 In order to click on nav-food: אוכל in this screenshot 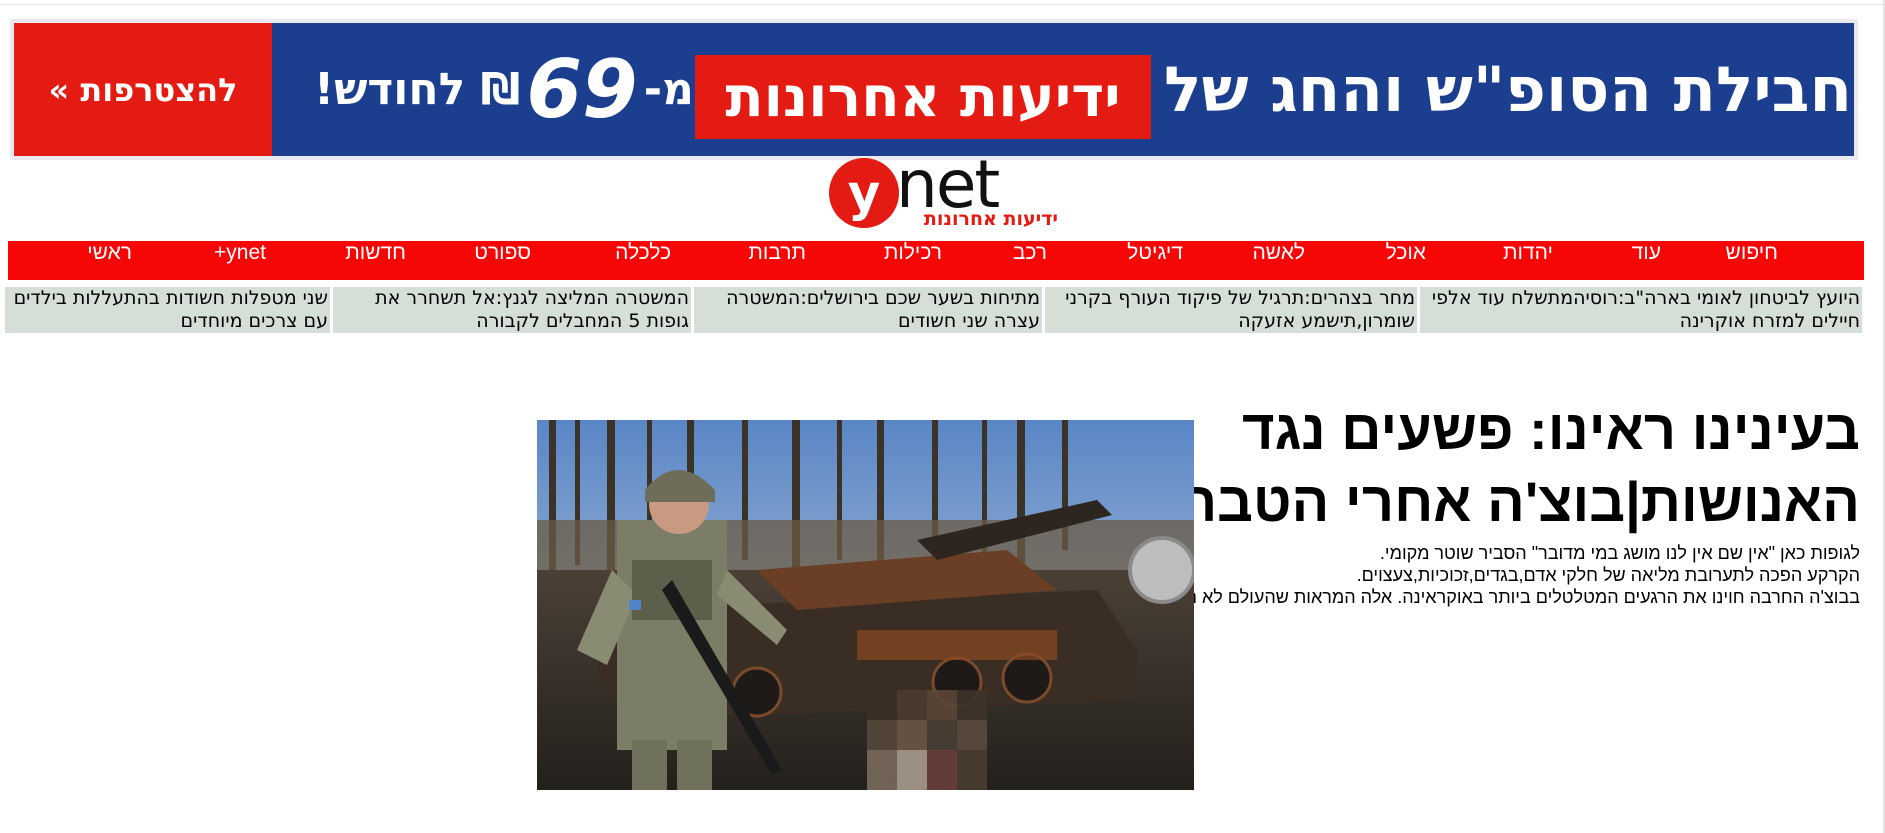, I will do `click(1406, 260)`.